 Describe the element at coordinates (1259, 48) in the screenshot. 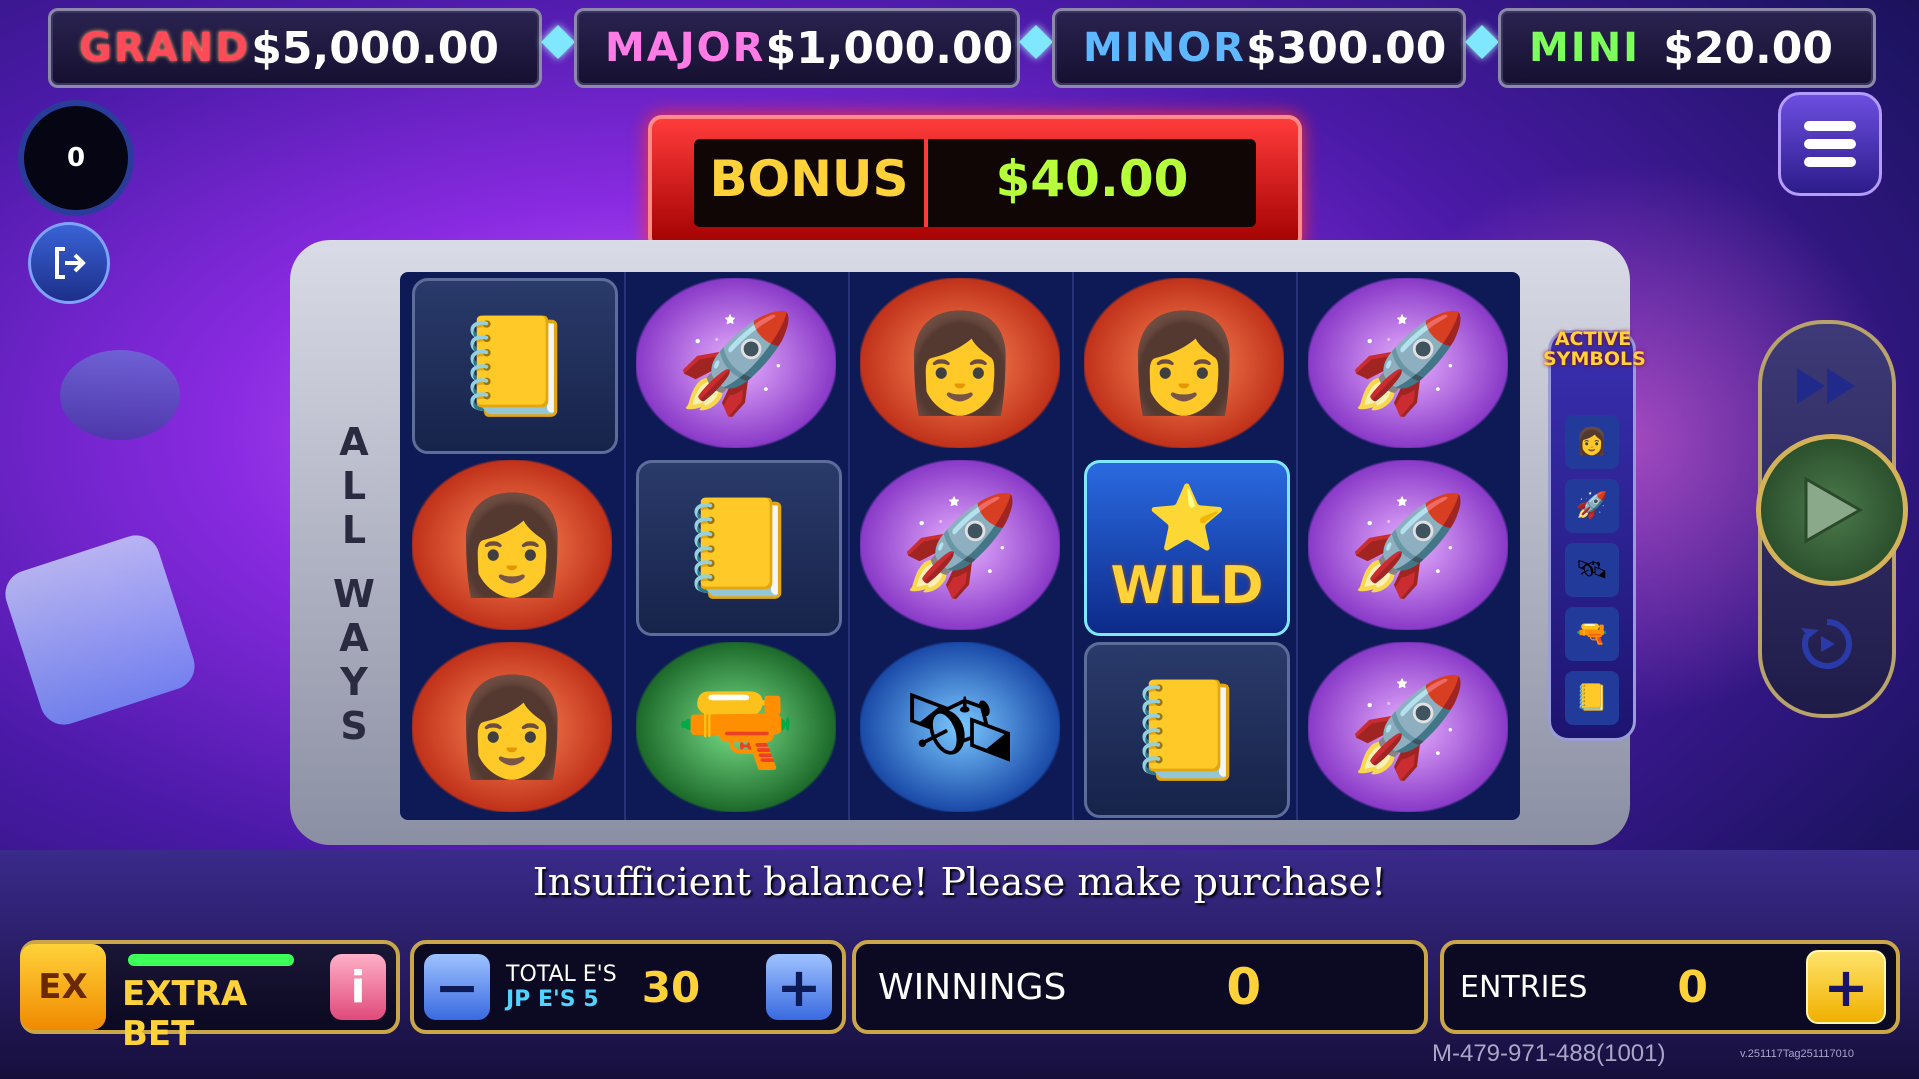

I see `jackpot-minor: MINOR $300.00` at that location.